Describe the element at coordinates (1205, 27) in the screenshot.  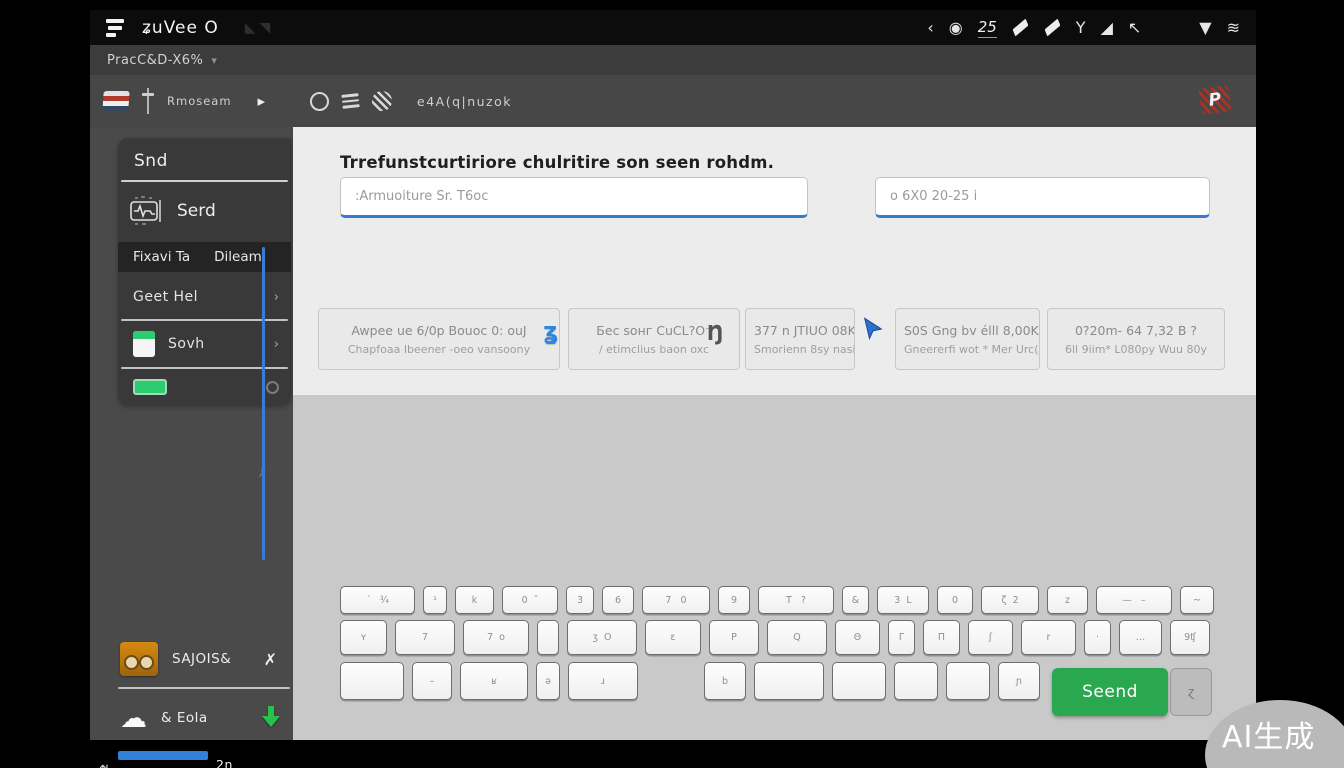
I see `dropdown-triangle-icon: ▼` at that location.